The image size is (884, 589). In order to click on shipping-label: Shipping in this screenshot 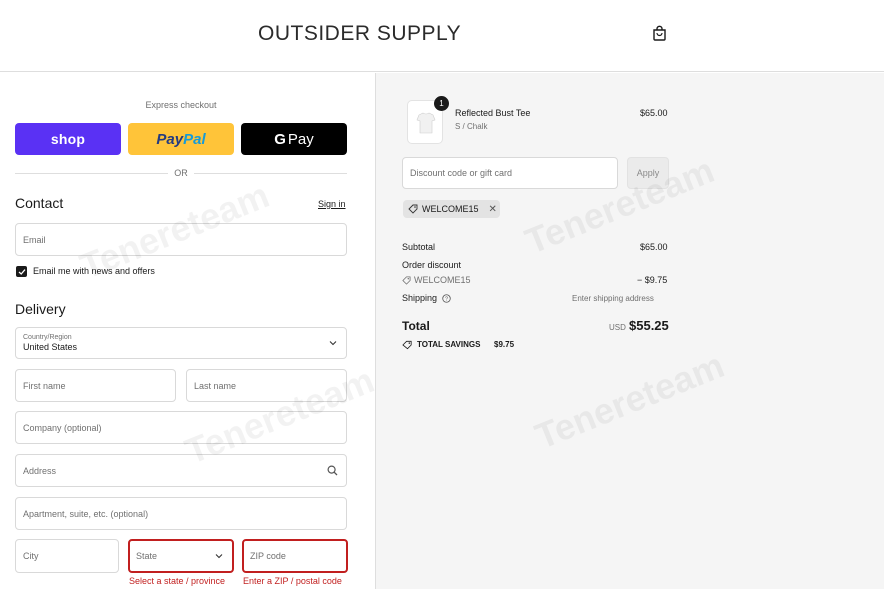, I will do `click(420, 298)`.